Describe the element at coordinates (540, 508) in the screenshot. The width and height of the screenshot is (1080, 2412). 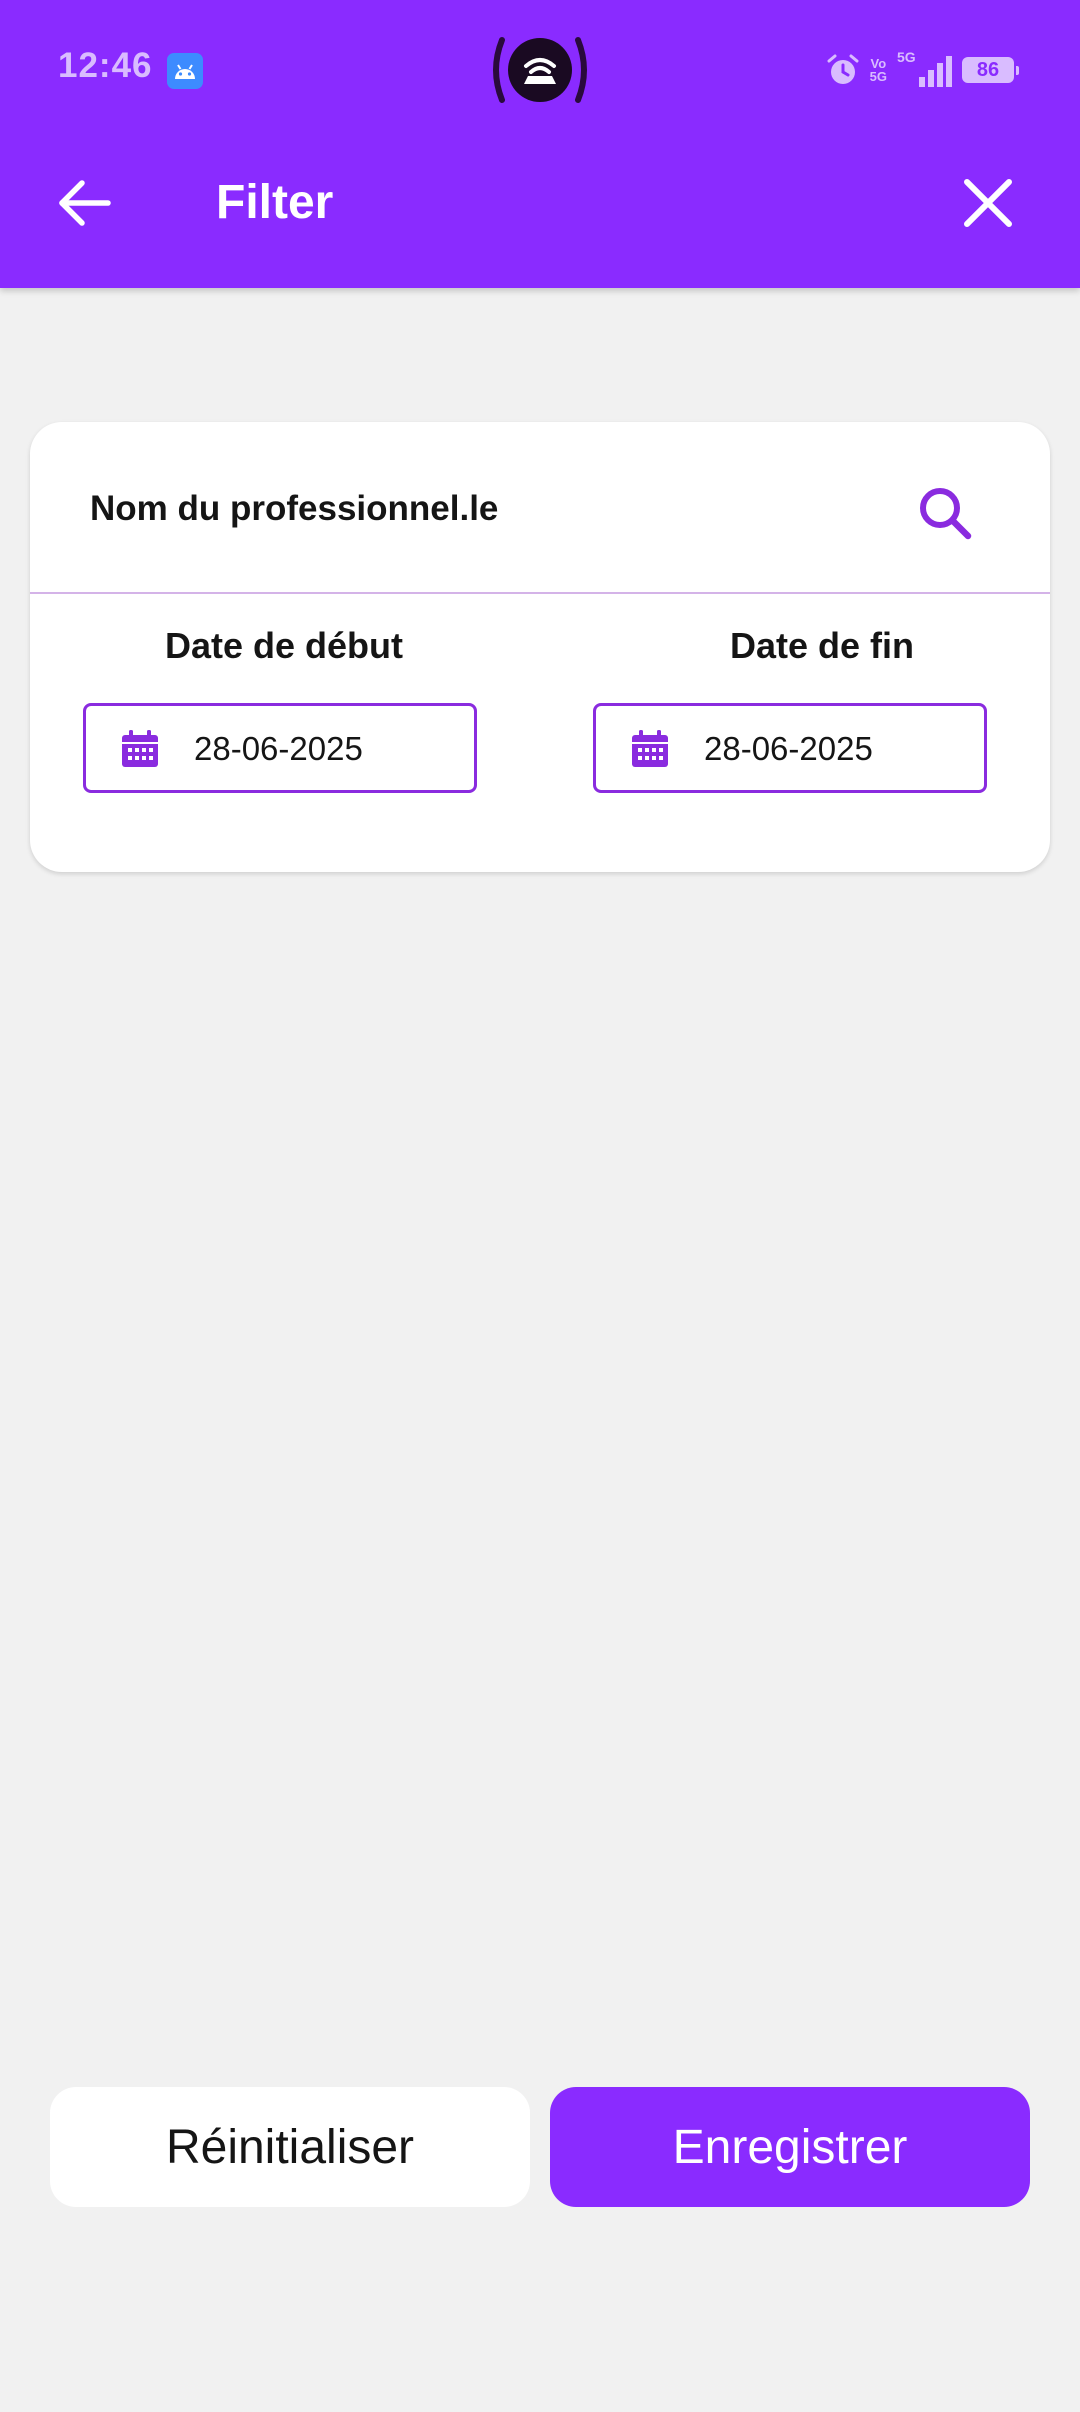
I see `professional-search-field: Nom du professionnel.le` at that location.